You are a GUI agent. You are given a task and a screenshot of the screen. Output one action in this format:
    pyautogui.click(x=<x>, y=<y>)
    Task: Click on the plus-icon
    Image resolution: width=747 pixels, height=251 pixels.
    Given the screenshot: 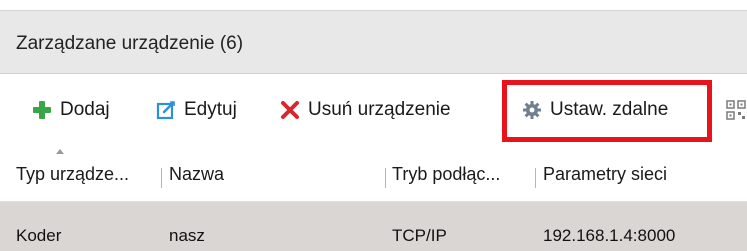 What is the action you would take?
    pyautogui.click(x=42, y=110)
    